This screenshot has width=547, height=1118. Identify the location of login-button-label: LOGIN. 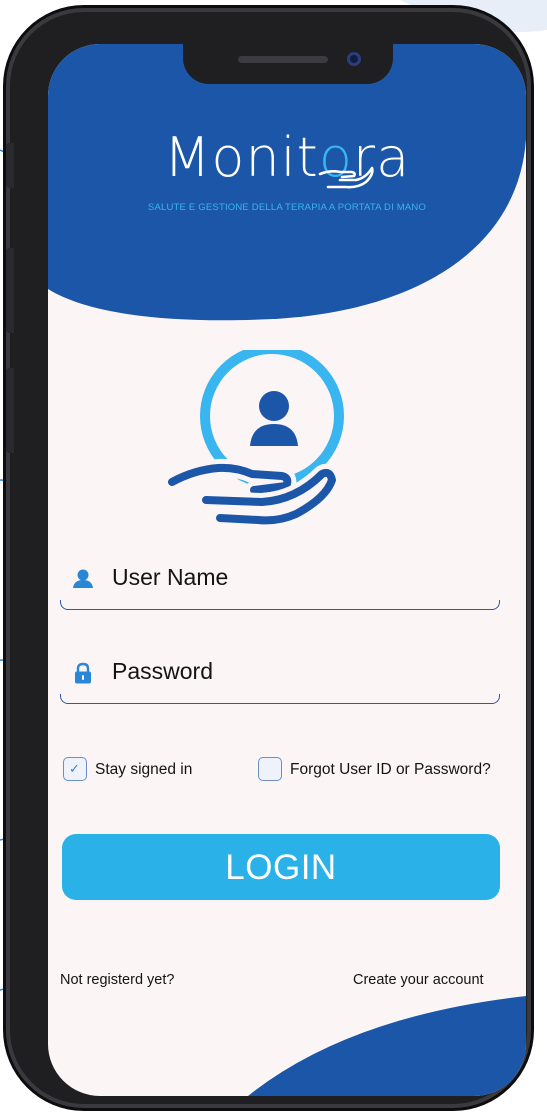
(281, 867).